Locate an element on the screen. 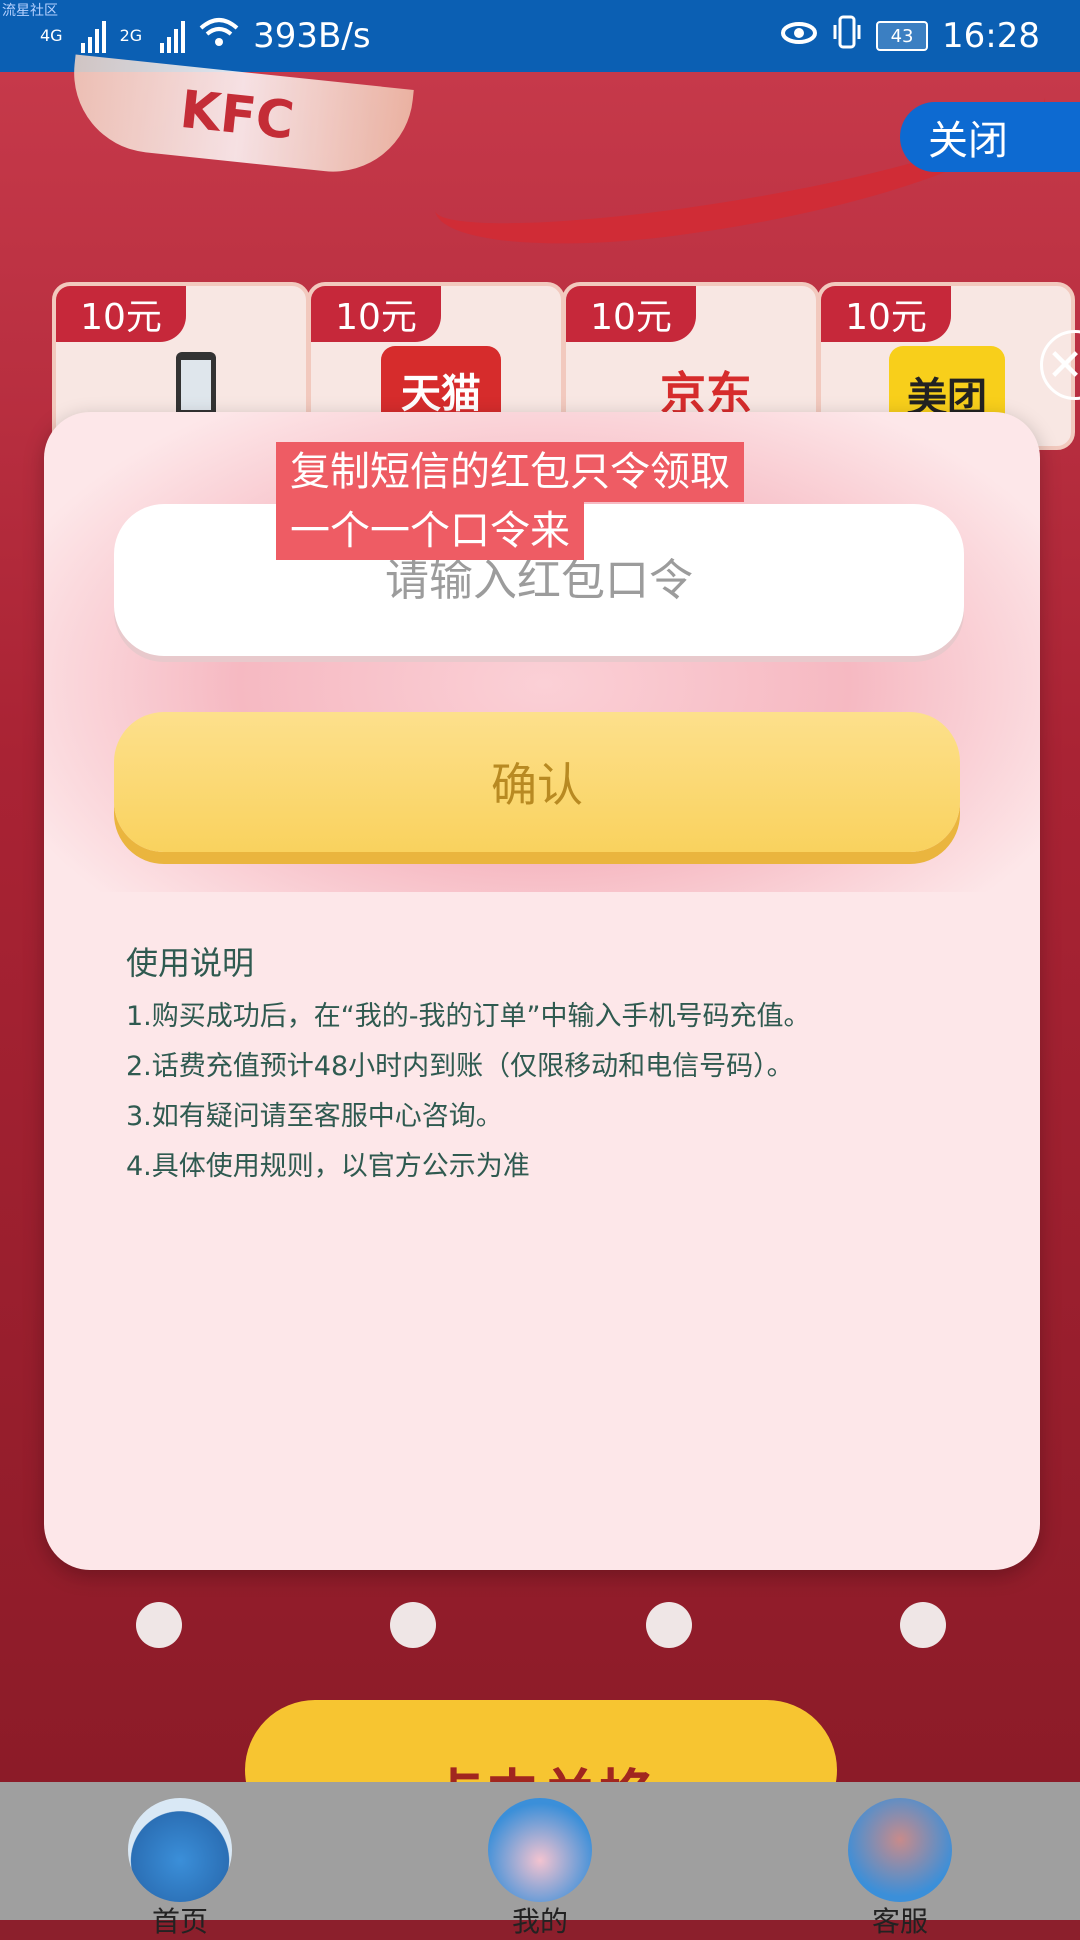 This screenshot has width=1080, height=1940. instruction-item: 3.如有疑问请至客服中心咨询。 is located at coordinates (314, 1116).